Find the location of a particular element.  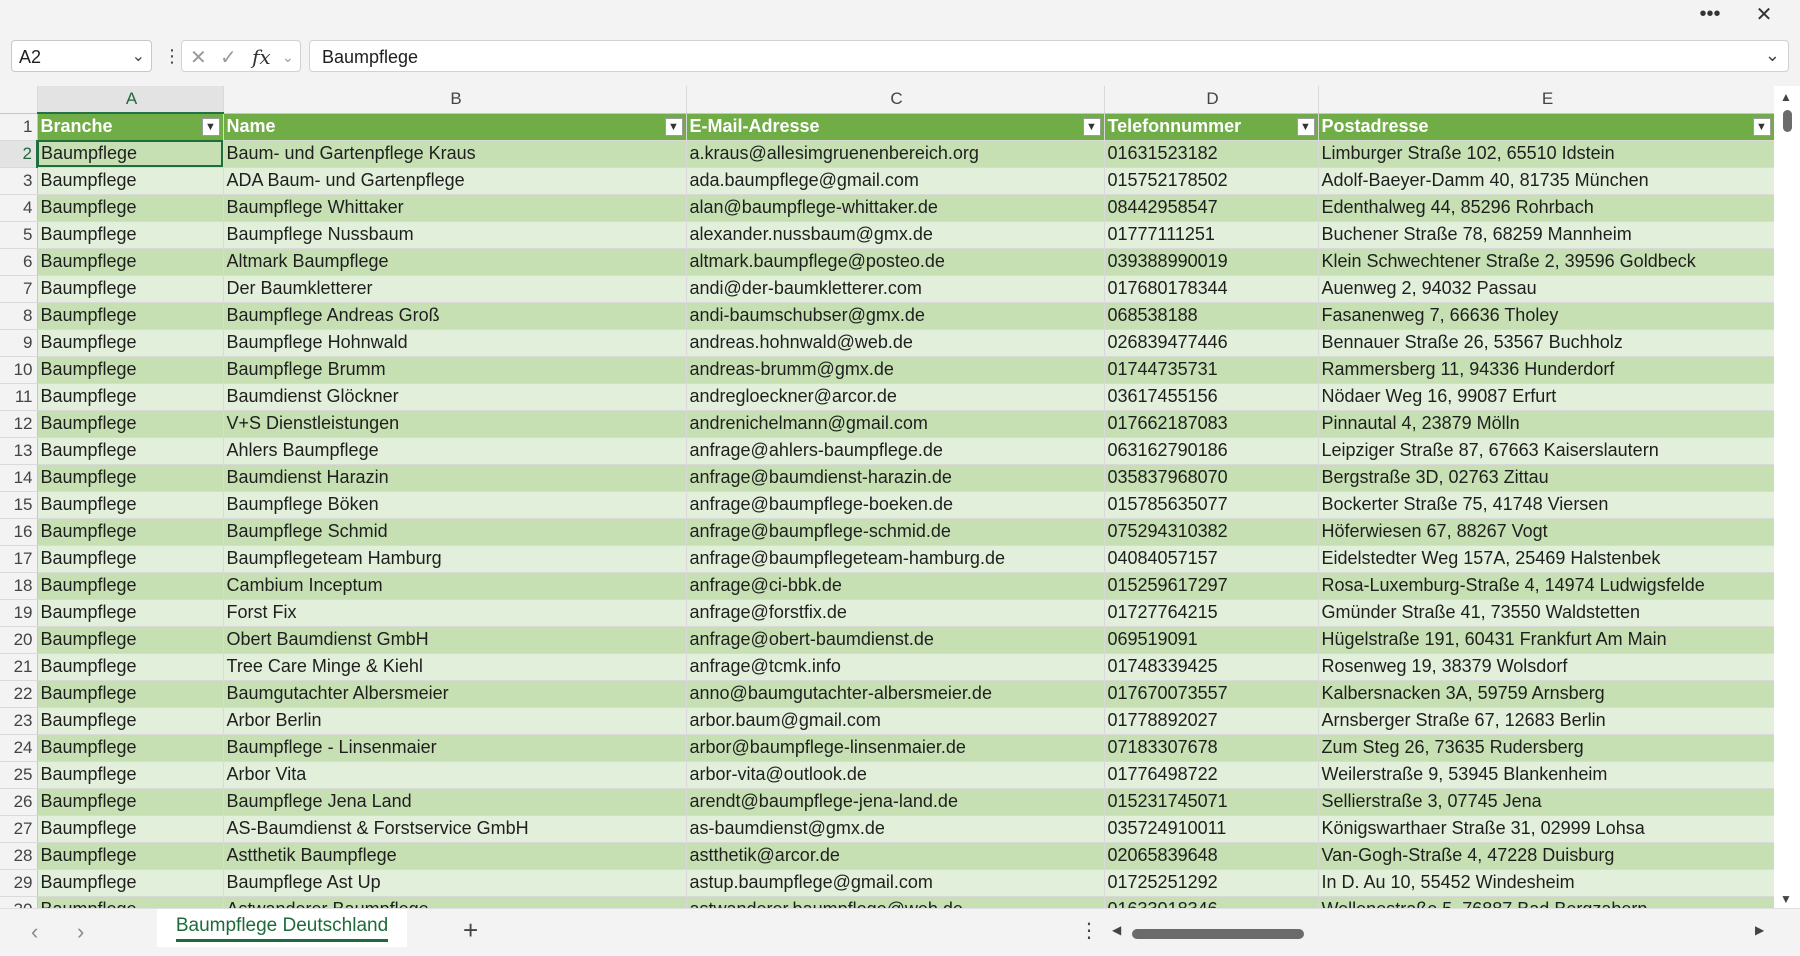

row-header: 27 is located at coordinates (19, 829).